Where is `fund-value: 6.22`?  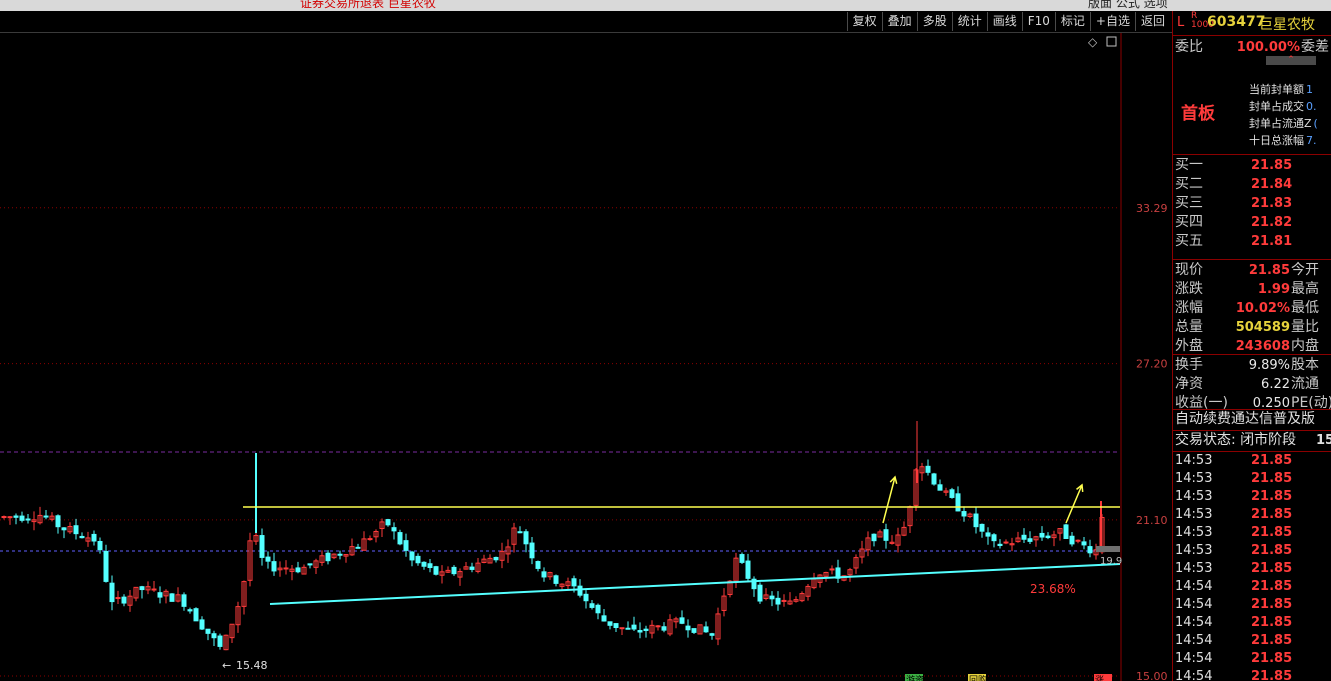 fund-value: 6.22 is located at coordinates (1275, 384).